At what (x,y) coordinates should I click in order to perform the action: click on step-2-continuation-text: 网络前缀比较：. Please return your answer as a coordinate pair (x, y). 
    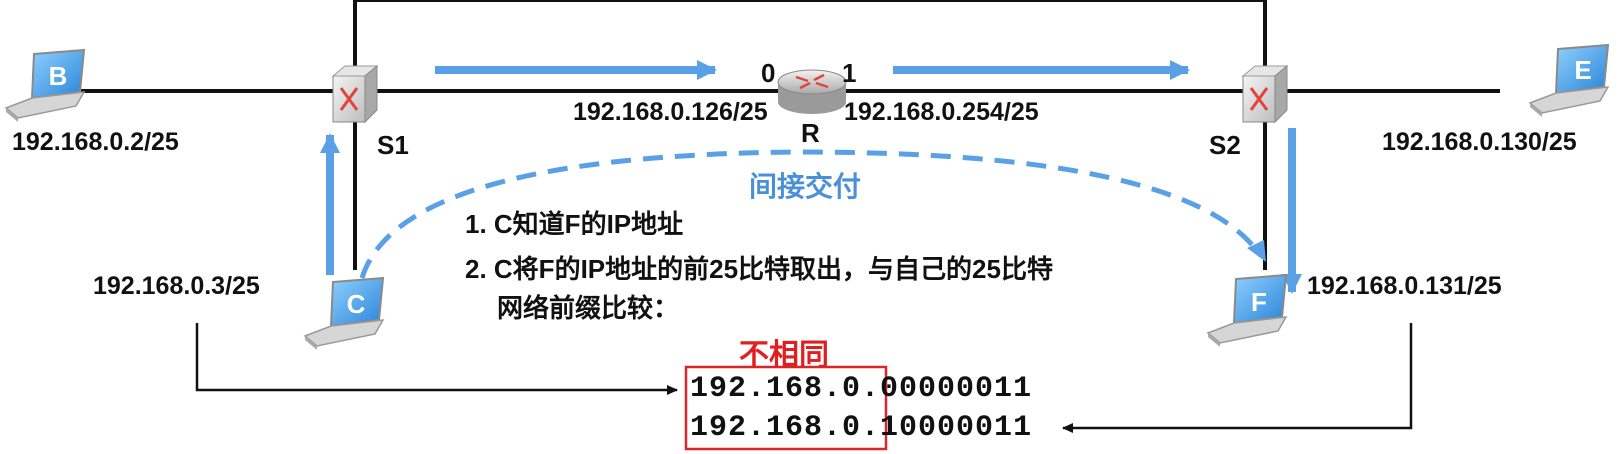
    Looking at the image, I should click on (588, 308).